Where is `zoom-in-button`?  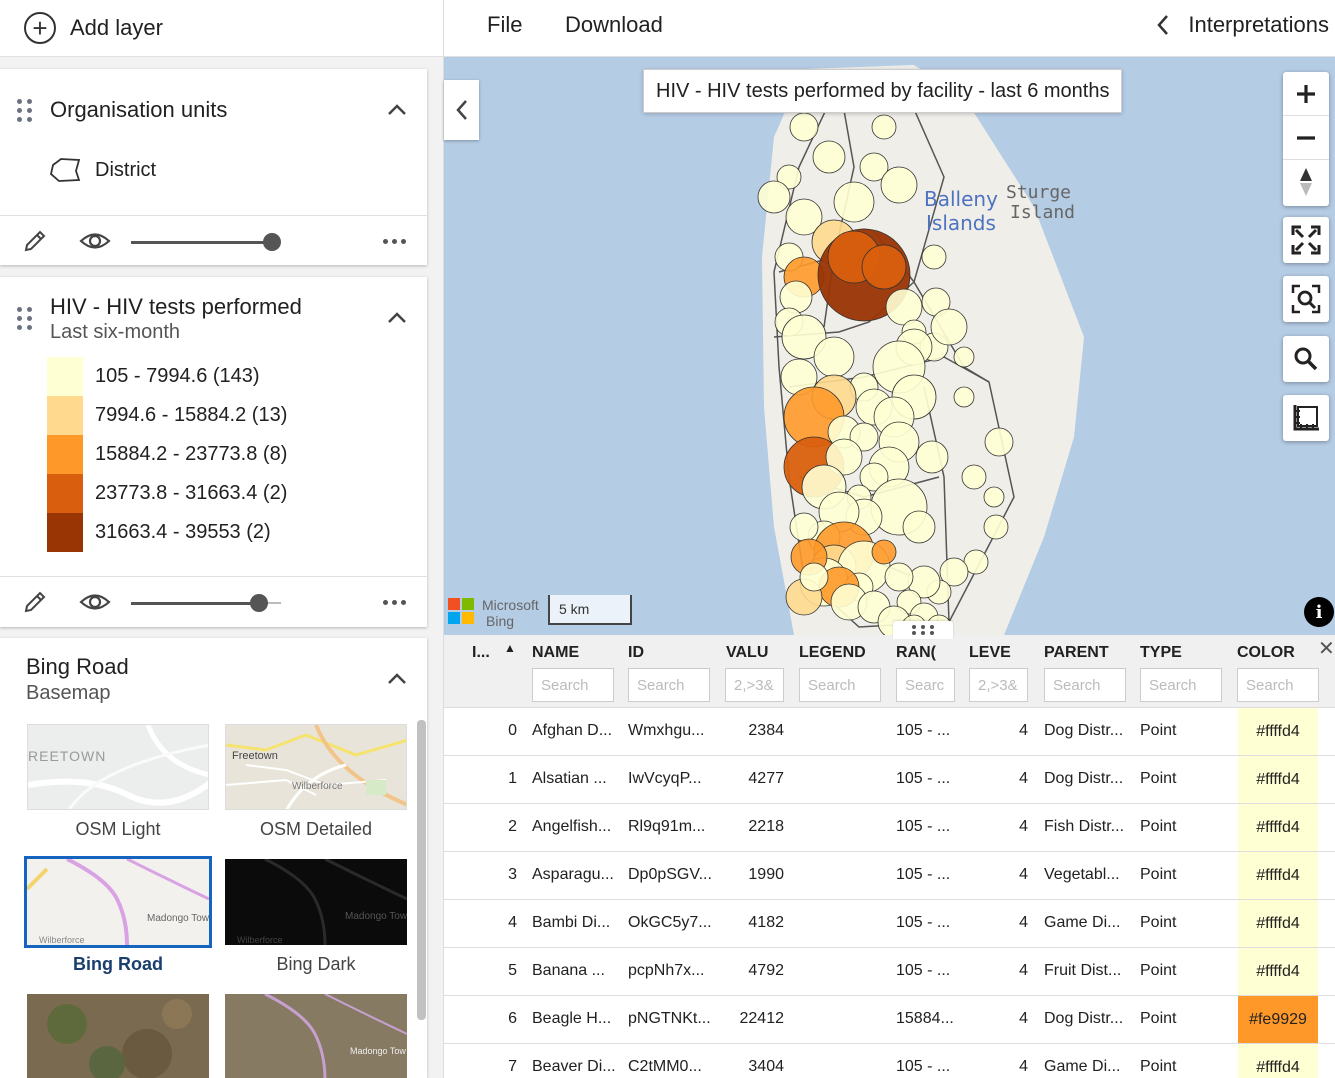
zoom-in-button is located at coordinates (1306, 94).